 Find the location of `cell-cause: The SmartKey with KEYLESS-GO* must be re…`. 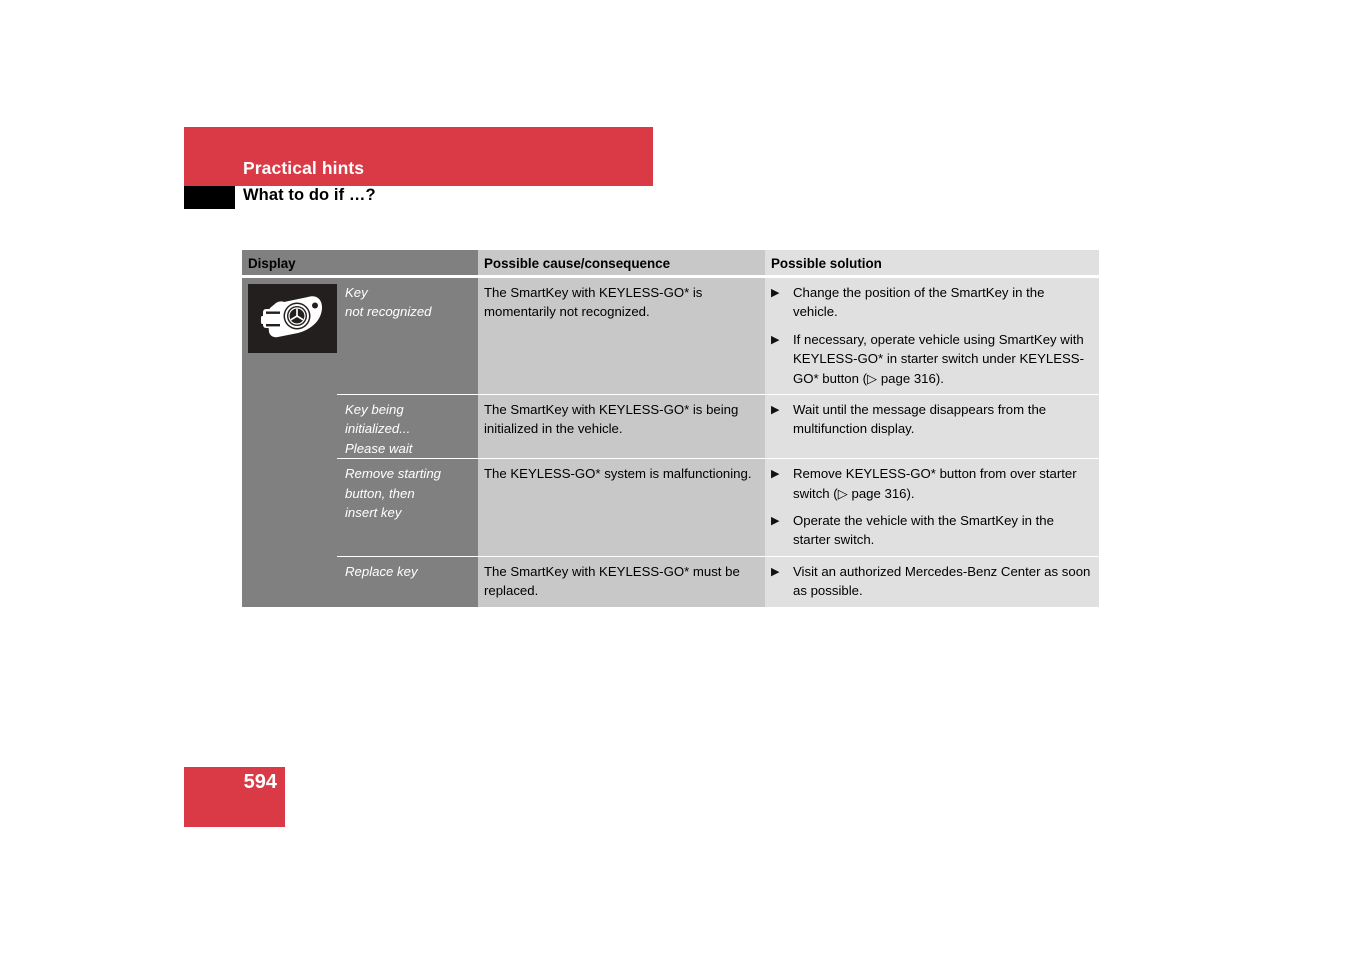

cell-cause: The SmartKey with KEYLESS-GO* must be re… is located at coordinates (621, 581).